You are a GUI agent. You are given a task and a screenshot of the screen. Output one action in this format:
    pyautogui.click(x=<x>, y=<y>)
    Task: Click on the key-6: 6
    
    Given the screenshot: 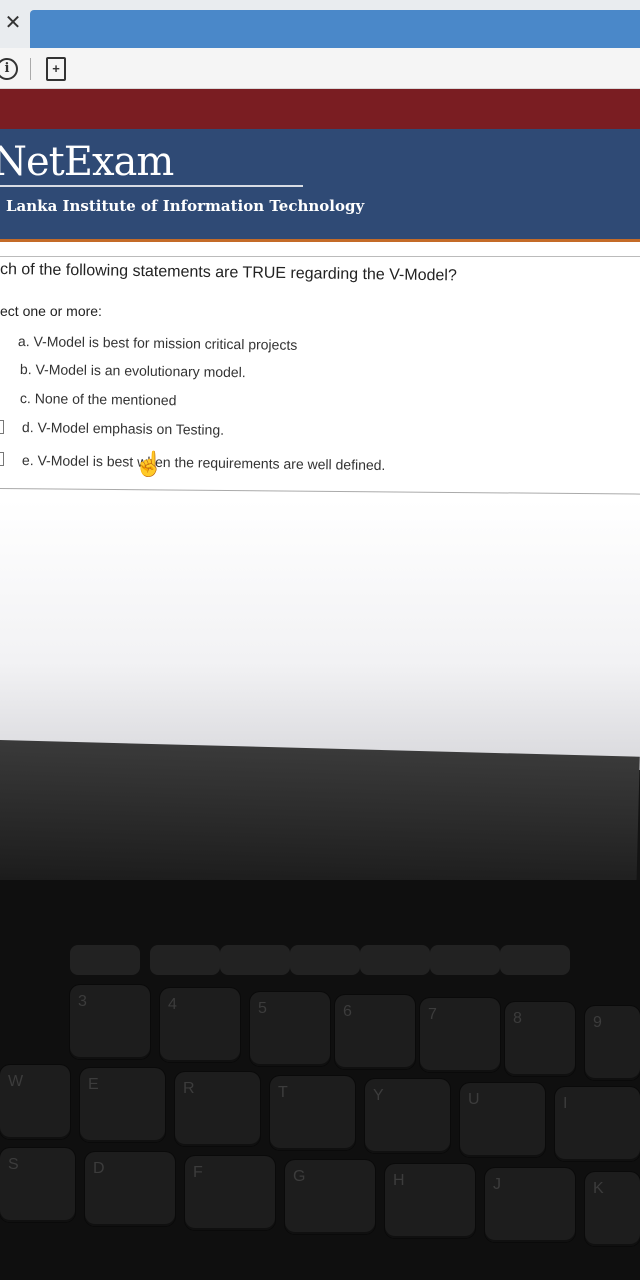 What is the action you would take?
    pyautogui.click(x=375, y=1032)
    